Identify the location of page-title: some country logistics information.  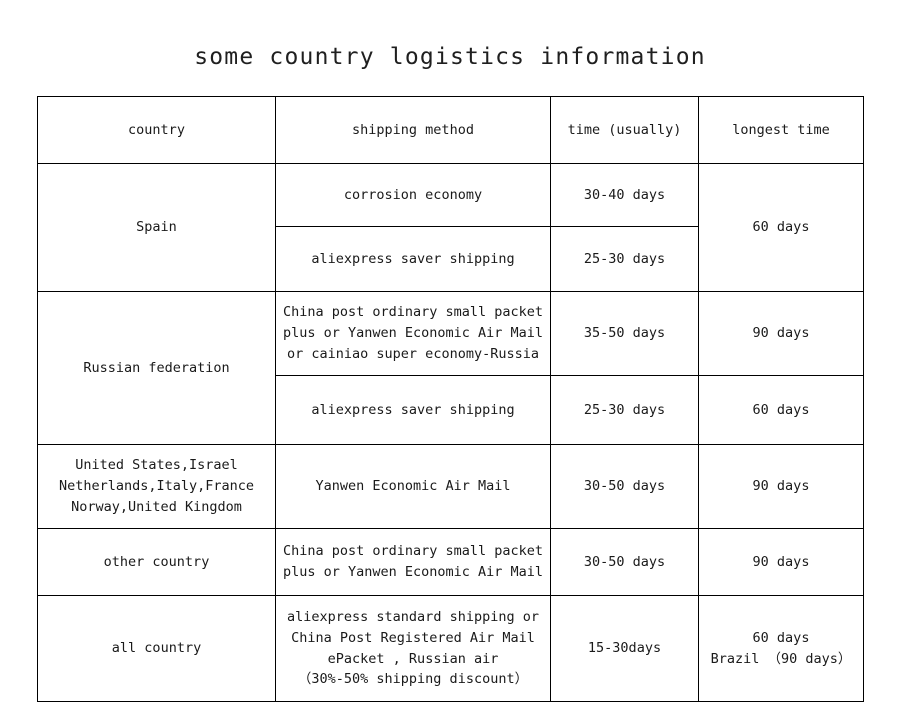
(450, 57).